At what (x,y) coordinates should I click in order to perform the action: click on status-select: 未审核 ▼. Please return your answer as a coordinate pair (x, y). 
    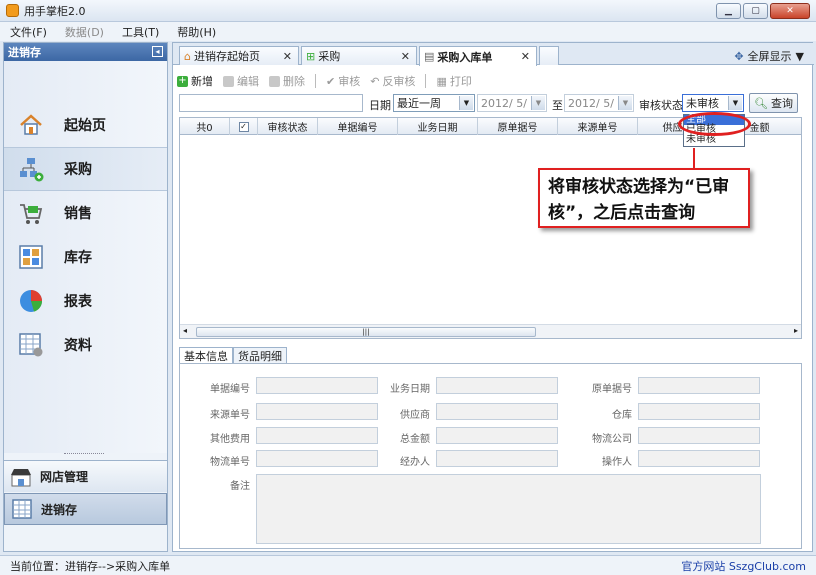
    Looking at the image, I should click on (713, 103).